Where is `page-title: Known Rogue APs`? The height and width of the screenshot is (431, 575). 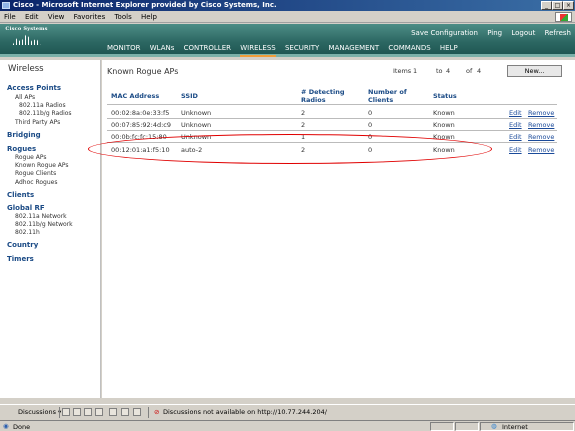
page-title: Known Rogue APs is located at coordinates (143, 71).